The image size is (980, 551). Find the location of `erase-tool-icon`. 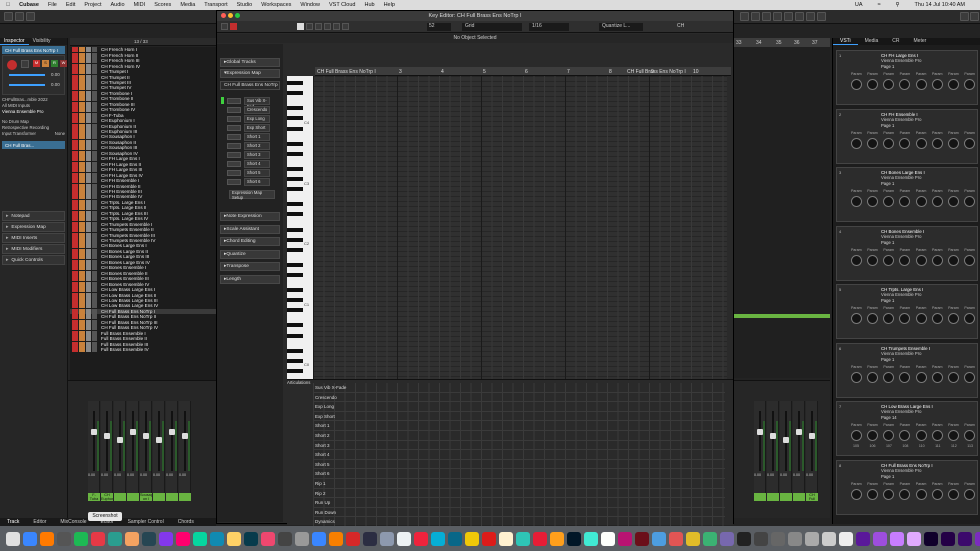

erase-tool-icon is located at coordinates (318, 26).